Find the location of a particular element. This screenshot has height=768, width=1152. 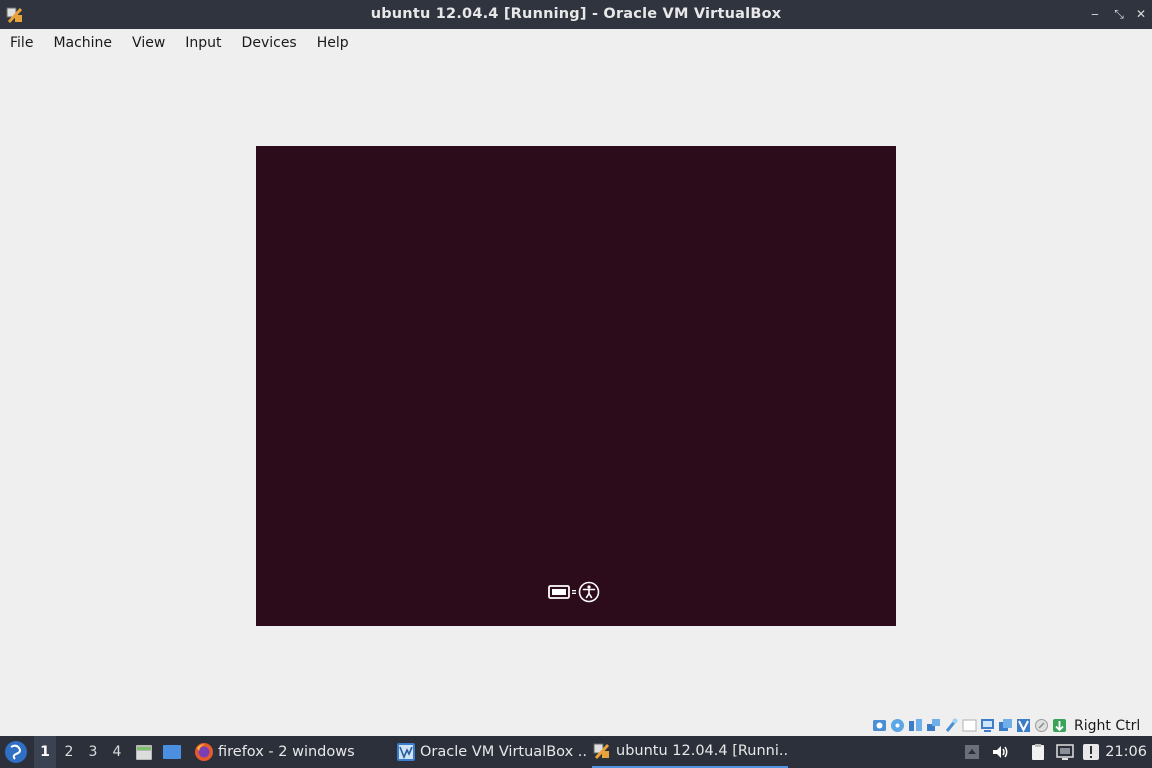

desktop-2: 2 is located at coordinates (69, 752).